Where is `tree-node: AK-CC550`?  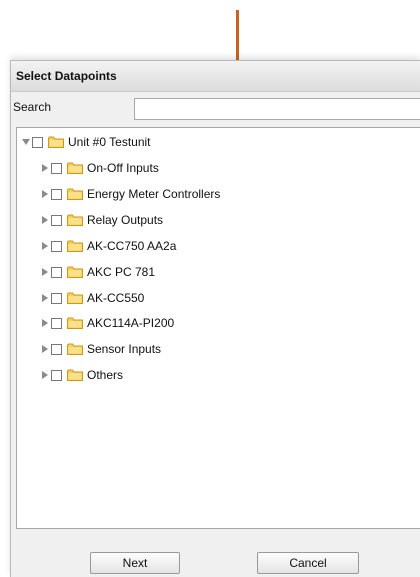
tree-node: AK-CC550 is located at coordinates (92, 298).